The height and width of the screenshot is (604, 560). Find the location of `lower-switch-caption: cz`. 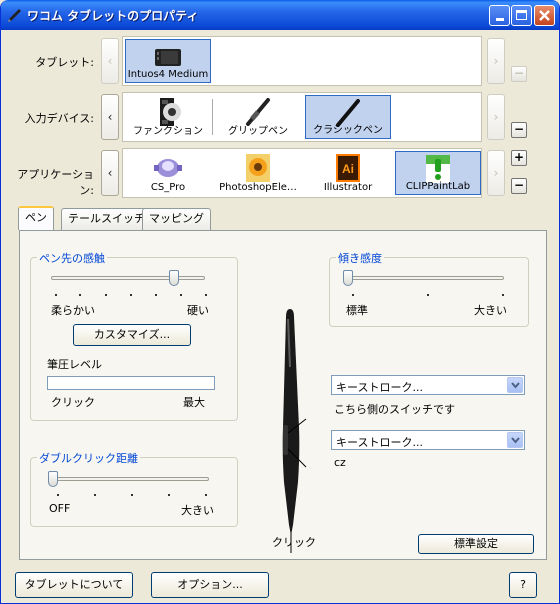

lower-switch-caption: cz is located at coordinates (340, 462).